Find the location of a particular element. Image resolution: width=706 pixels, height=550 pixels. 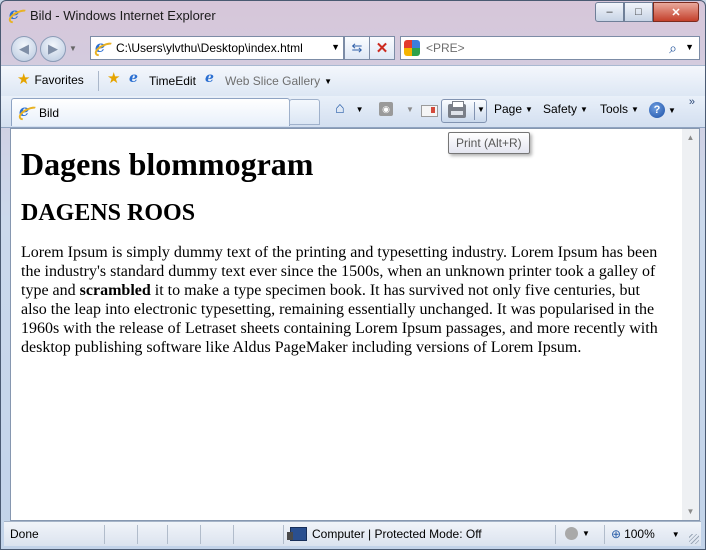

add-to-favorites-bar-button: ★ is located at coordinates (114, 78).